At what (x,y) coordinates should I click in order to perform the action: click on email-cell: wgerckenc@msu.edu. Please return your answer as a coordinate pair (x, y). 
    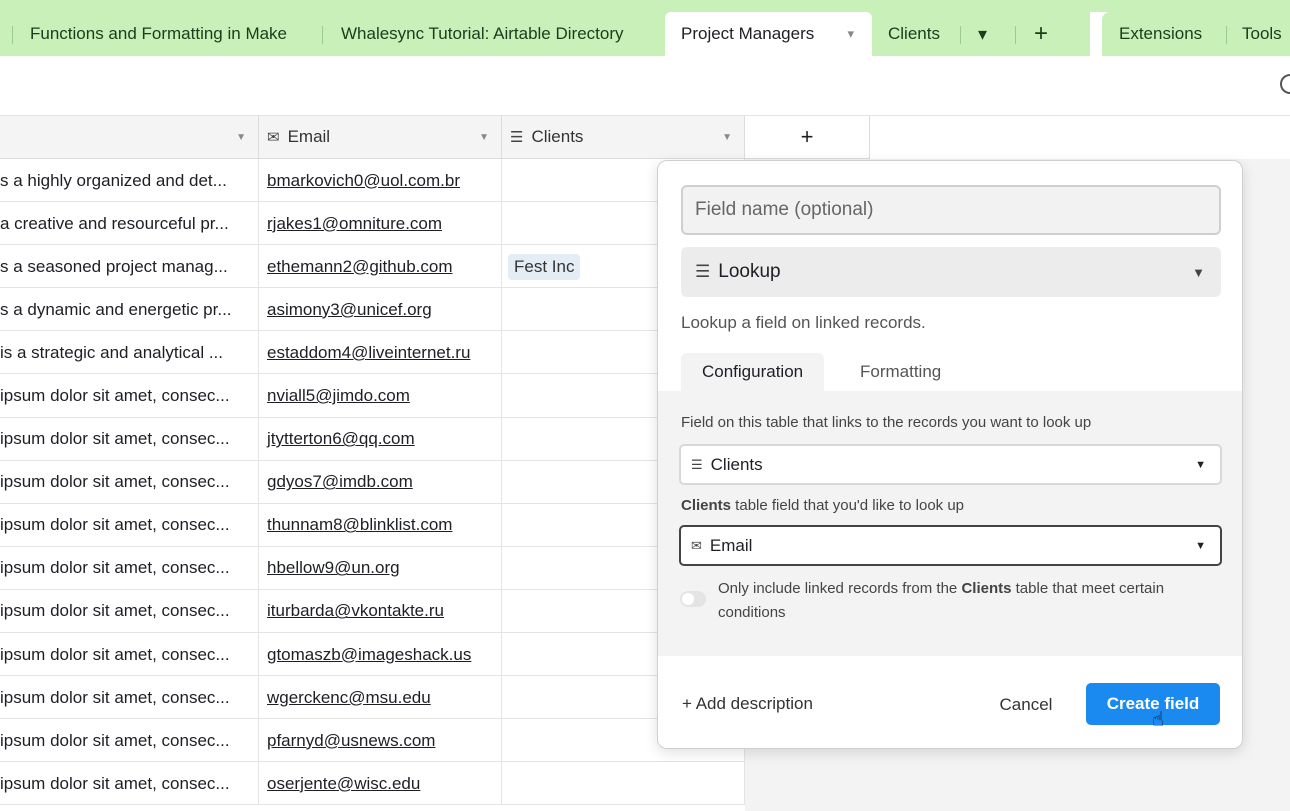
    Looking at the image, I should click on (380, 698).